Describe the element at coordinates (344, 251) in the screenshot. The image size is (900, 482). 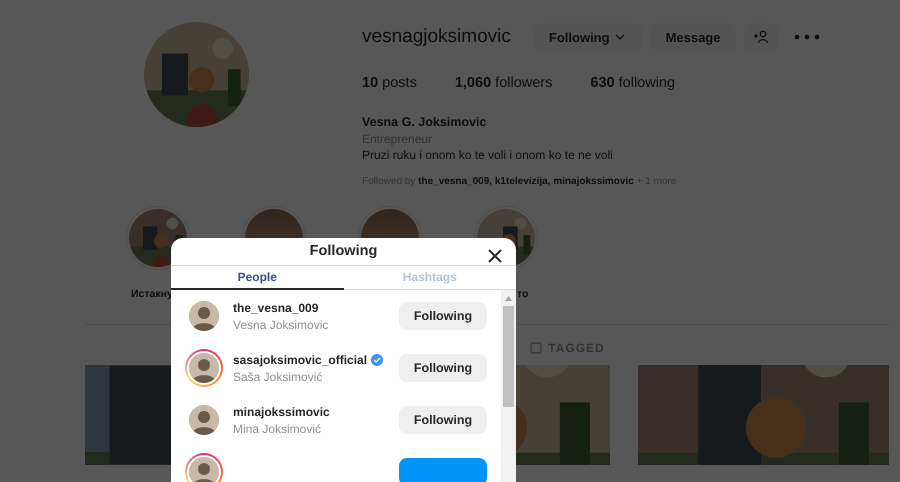
I see `dialog-title: Following` at that location.